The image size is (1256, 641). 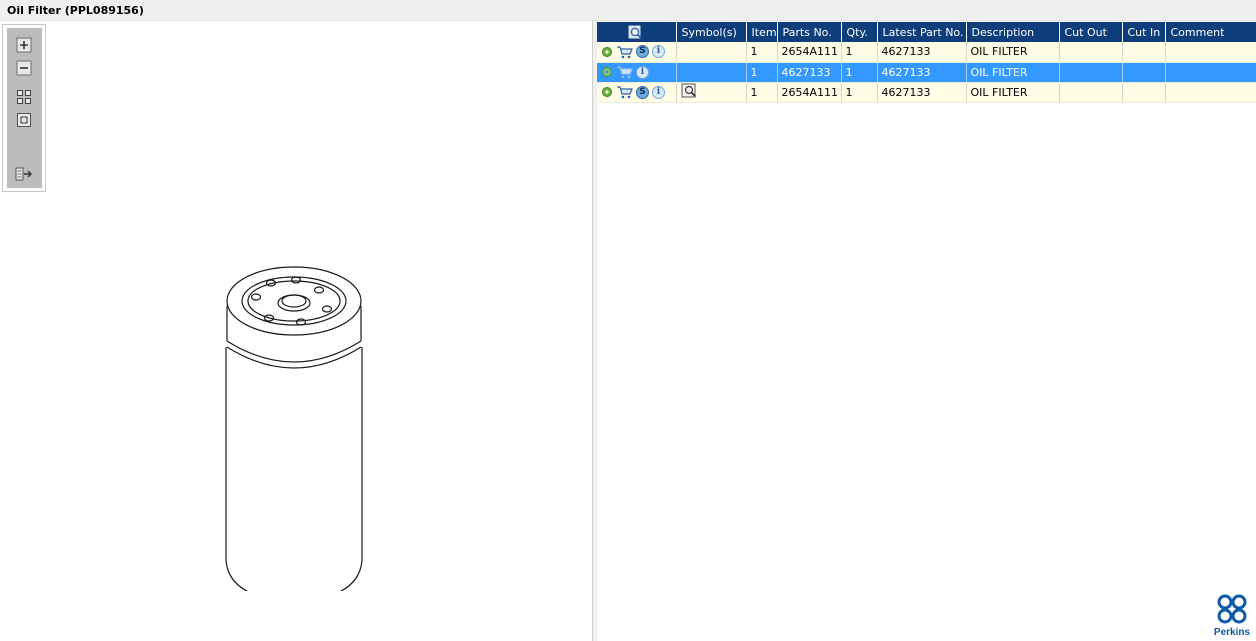 I want to click on column-header-symbols: Symbol(s), so click(x=711, y=32).